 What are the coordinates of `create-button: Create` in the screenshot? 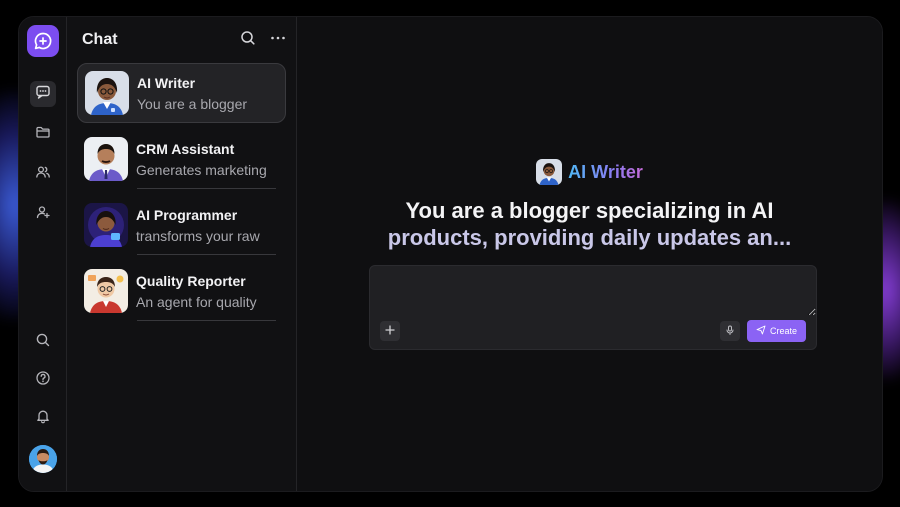 It's located at (776, 331).